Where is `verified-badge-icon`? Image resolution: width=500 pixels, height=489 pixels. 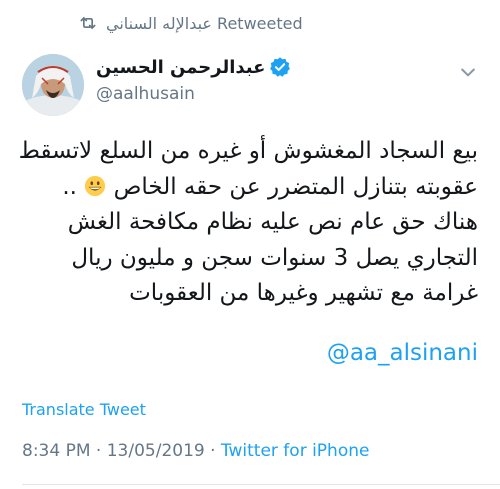
verified-badge-icon is located at coordinates (280, 67).